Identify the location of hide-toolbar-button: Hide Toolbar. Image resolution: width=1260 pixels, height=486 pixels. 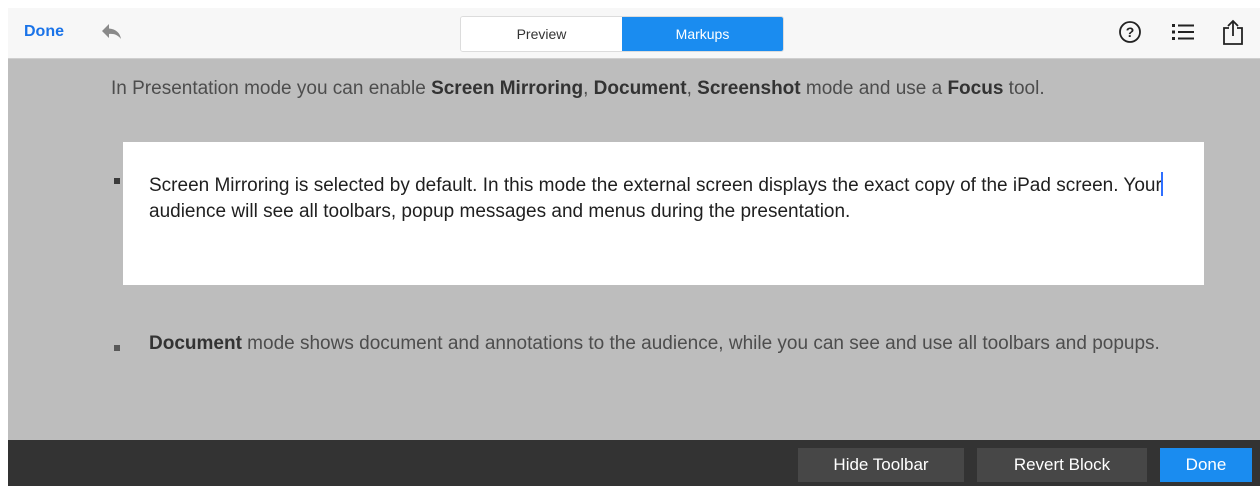
(881, 465).